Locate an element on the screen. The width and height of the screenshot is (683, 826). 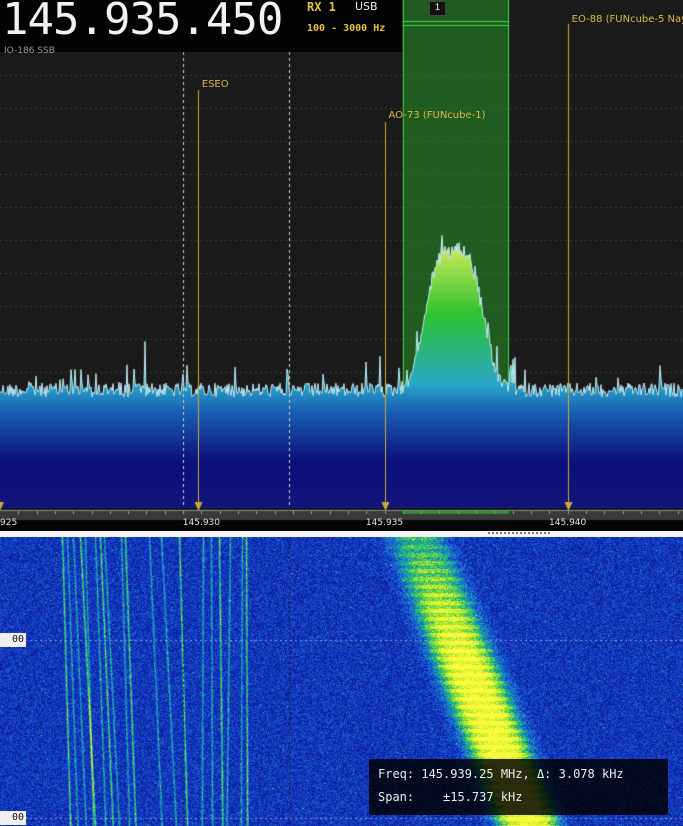
receiver-label: RX 1 is located at coordinates (321, 7).